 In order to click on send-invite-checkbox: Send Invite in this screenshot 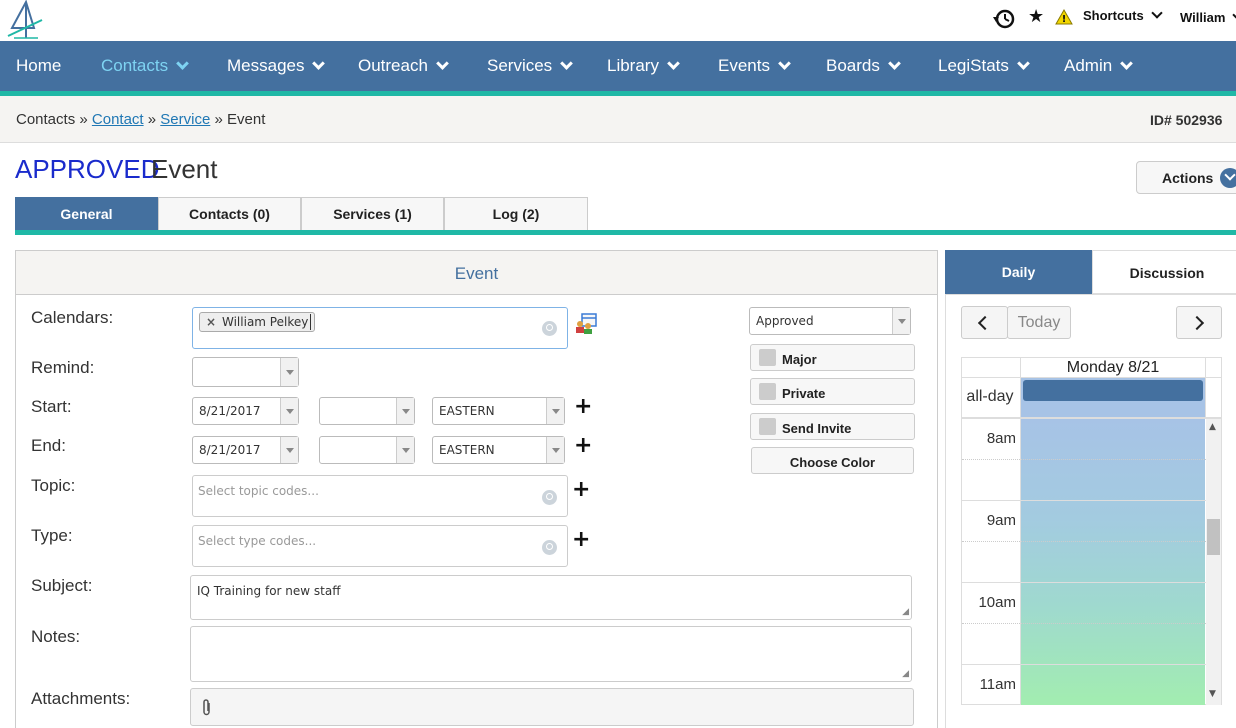, I will do `click(832, 426)`.